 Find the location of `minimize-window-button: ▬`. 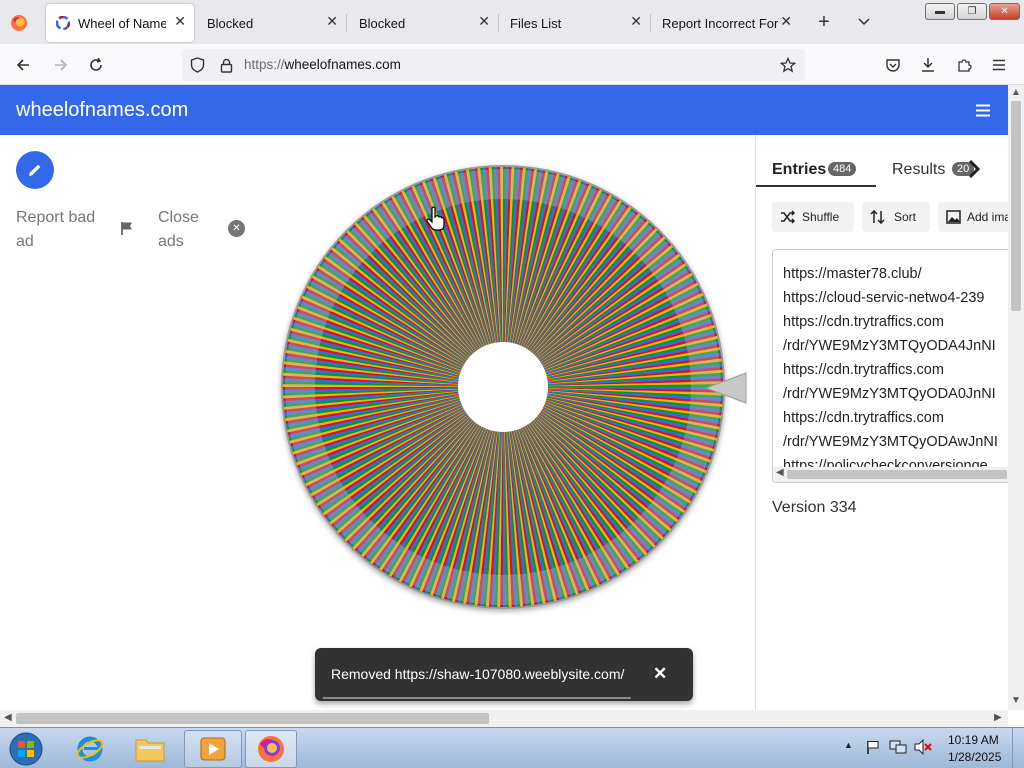

minimize-window-button: ▬ is located at coordinates (940, 11).